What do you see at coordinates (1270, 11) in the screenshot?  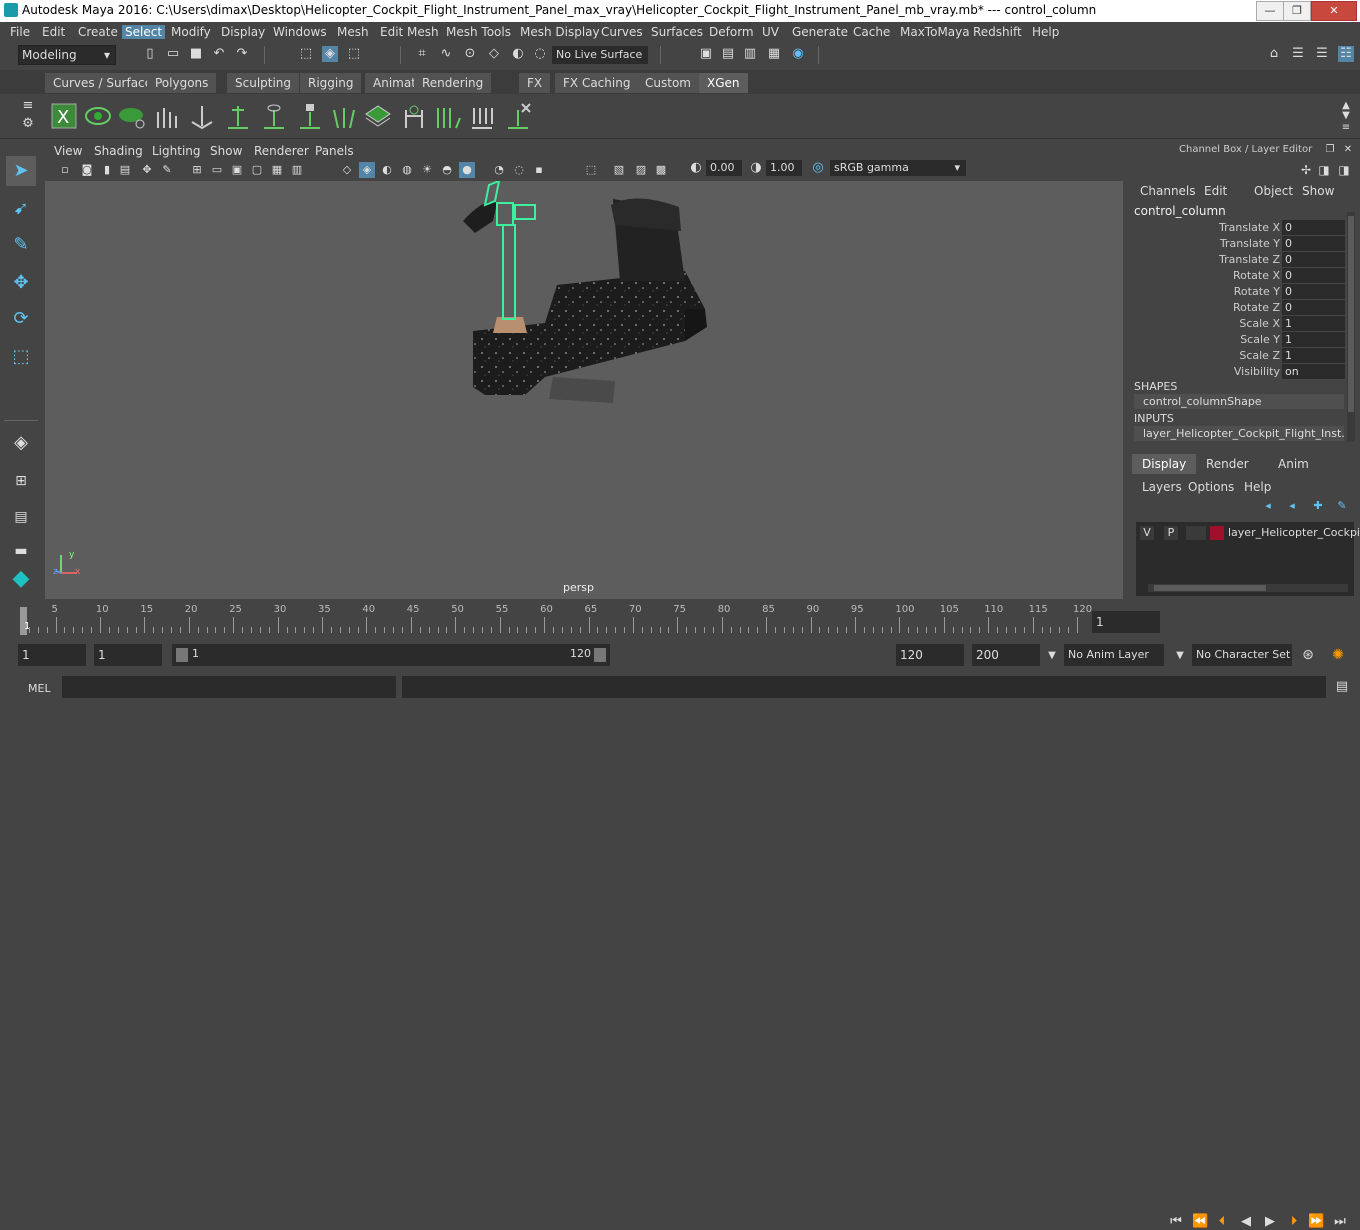 I see `minimize-button: —` at bounding box center [1270, 11].